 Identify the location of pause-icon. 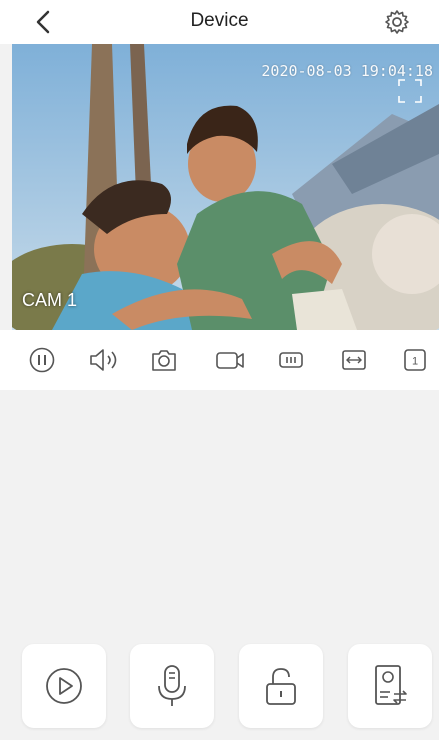
(42, 360).